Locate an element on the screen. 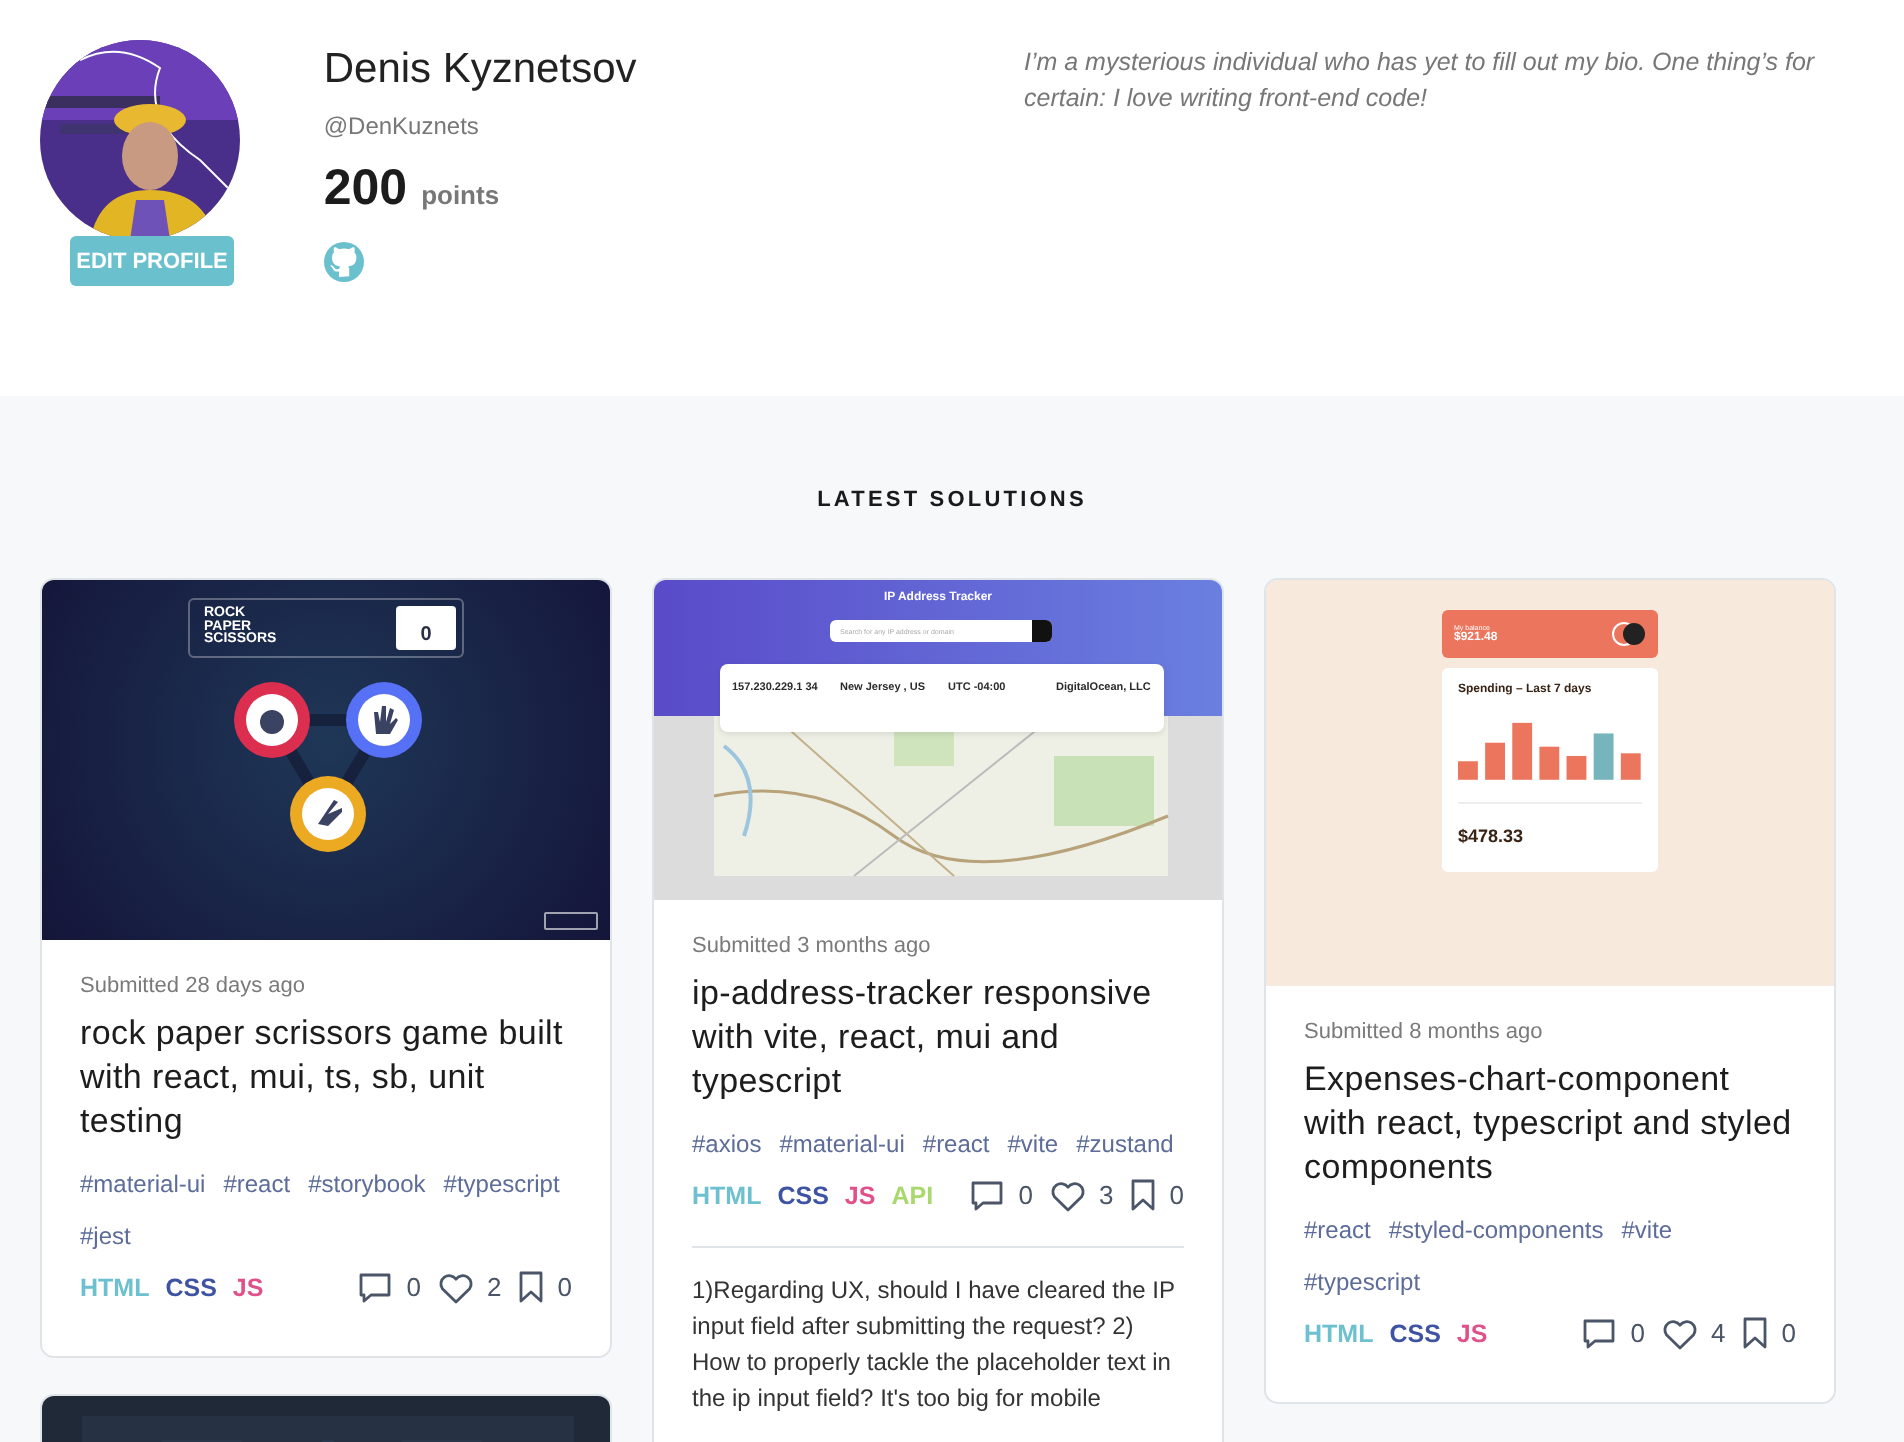 The width and height of the screenshot is (1904, 1442). rules-button is located at coordinates (571, 921).